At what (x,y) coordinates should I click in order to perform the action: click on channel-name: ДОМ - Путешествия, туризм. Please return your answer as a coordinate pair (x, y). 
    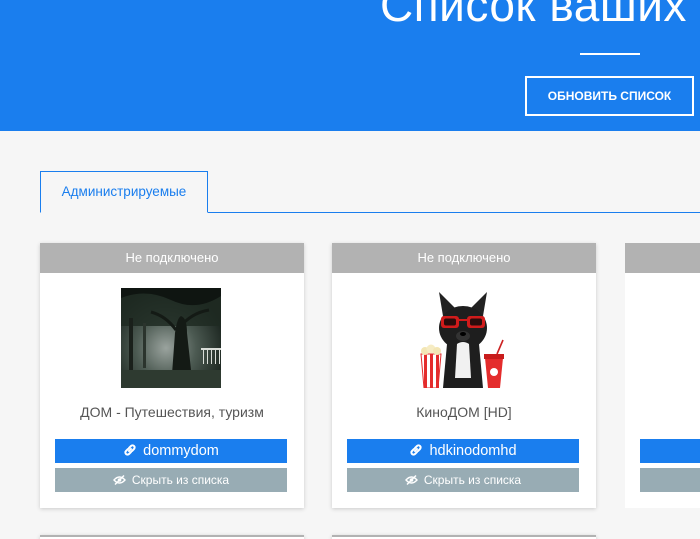
    Looking at the image, I should click on (172, 412).